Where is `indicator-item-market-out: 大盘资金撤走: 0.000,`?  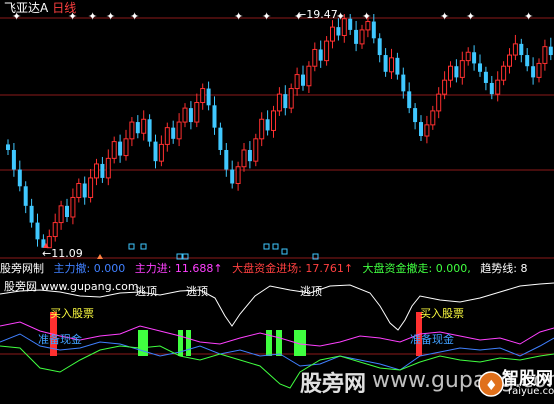
indicator-item-market-out: 大盘资金撤走: 0.000, is located at coordinates (416, 268).